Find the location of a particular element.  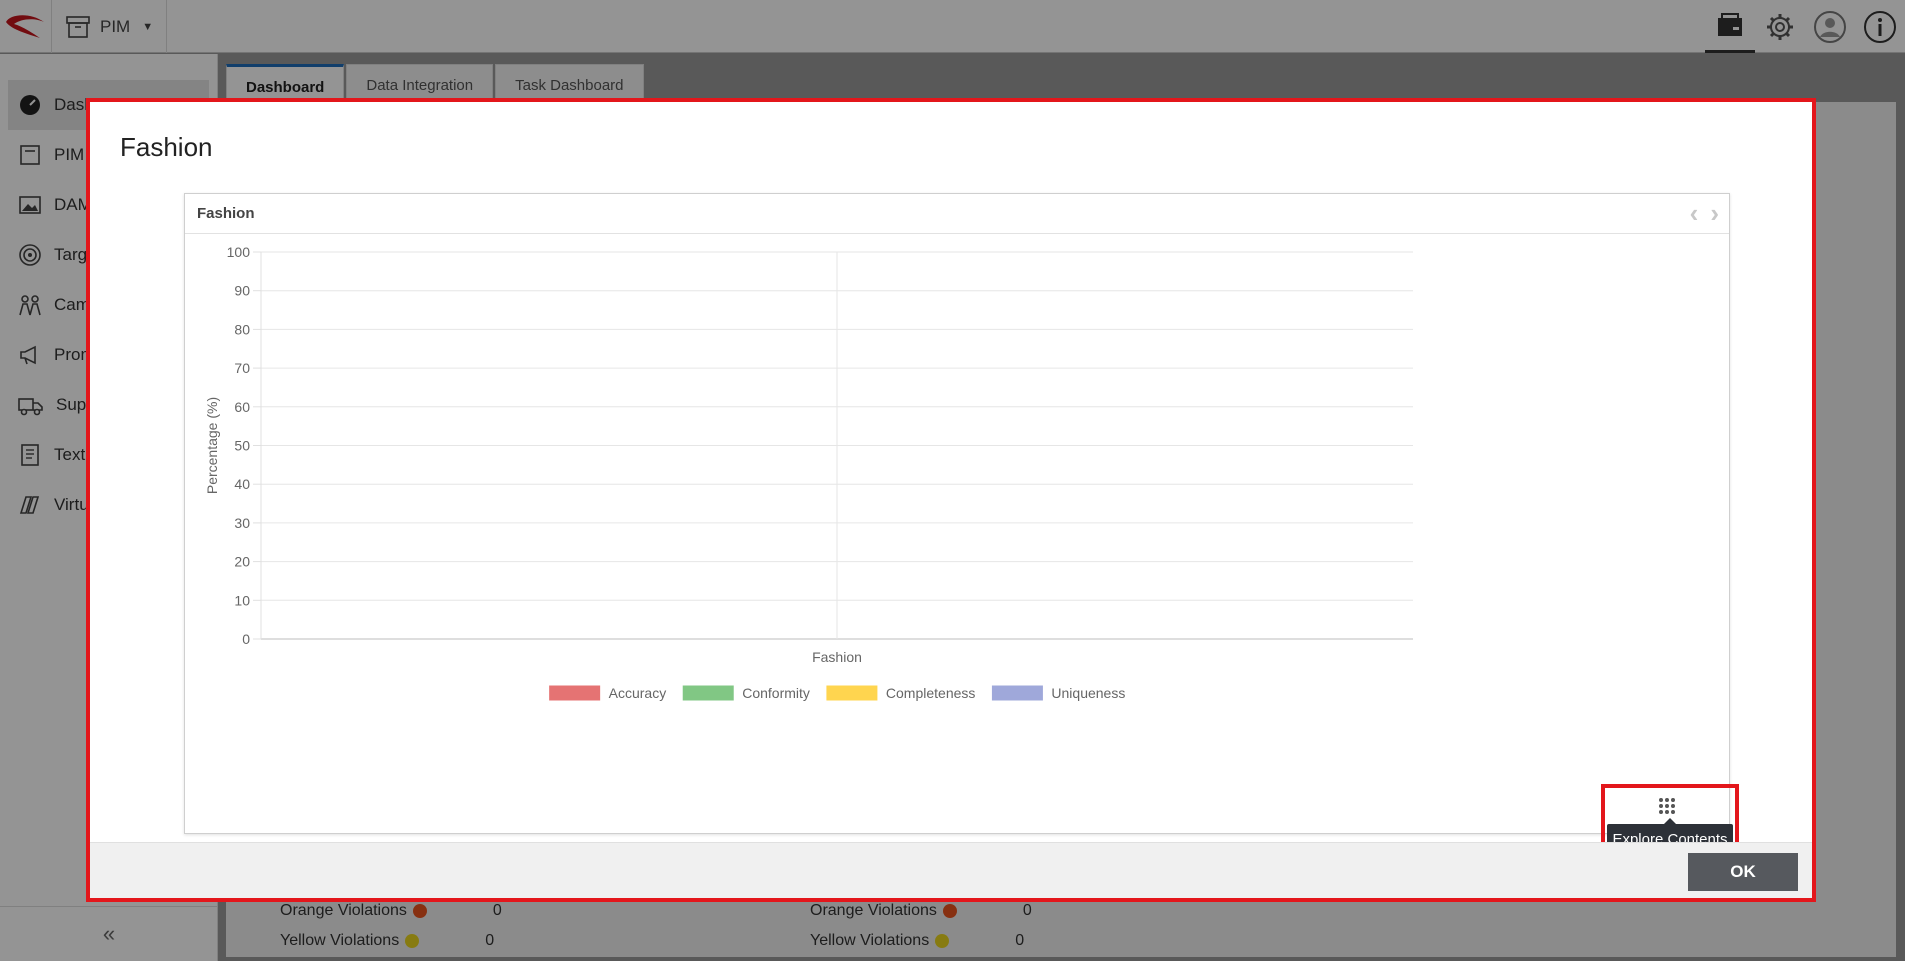

y-tick-label: 20 is located at coordinates (242, 562).